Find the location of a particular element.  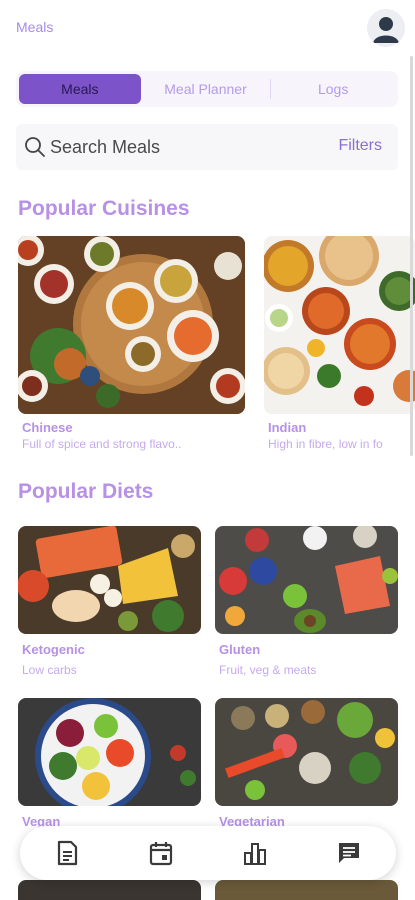

popular-diets-title: Popular Diets is located at coordinates (86, 491).